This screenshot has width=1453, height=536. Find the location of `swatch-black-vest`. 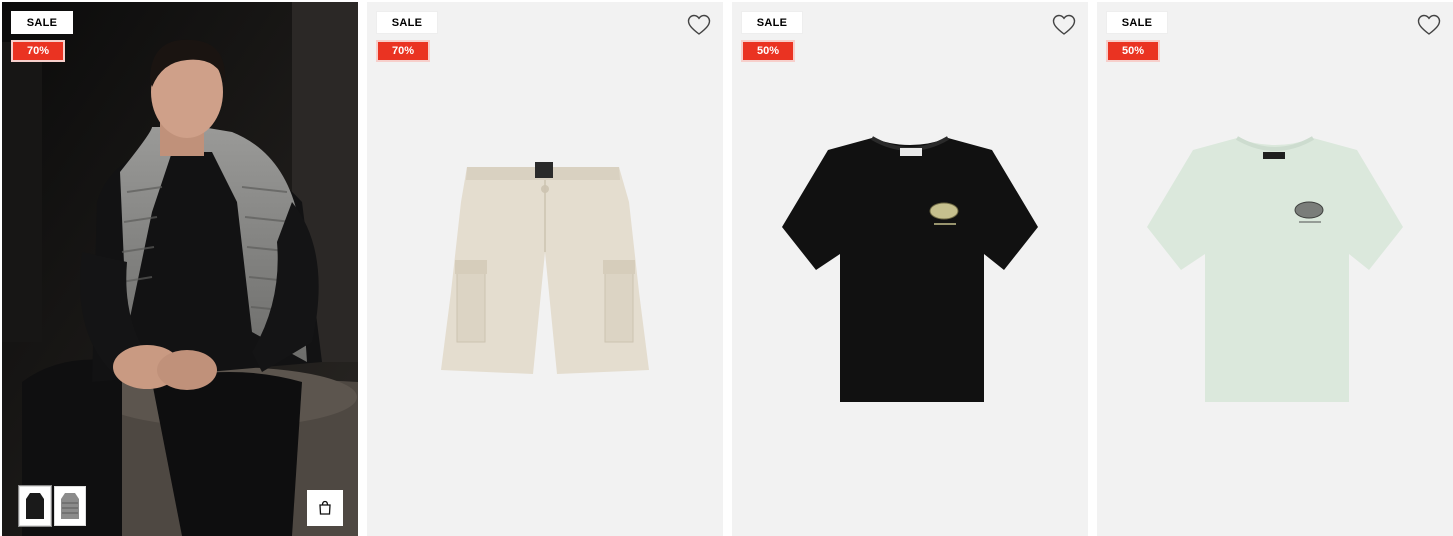

swatch-black-vest is located at coordinates (35, 506).